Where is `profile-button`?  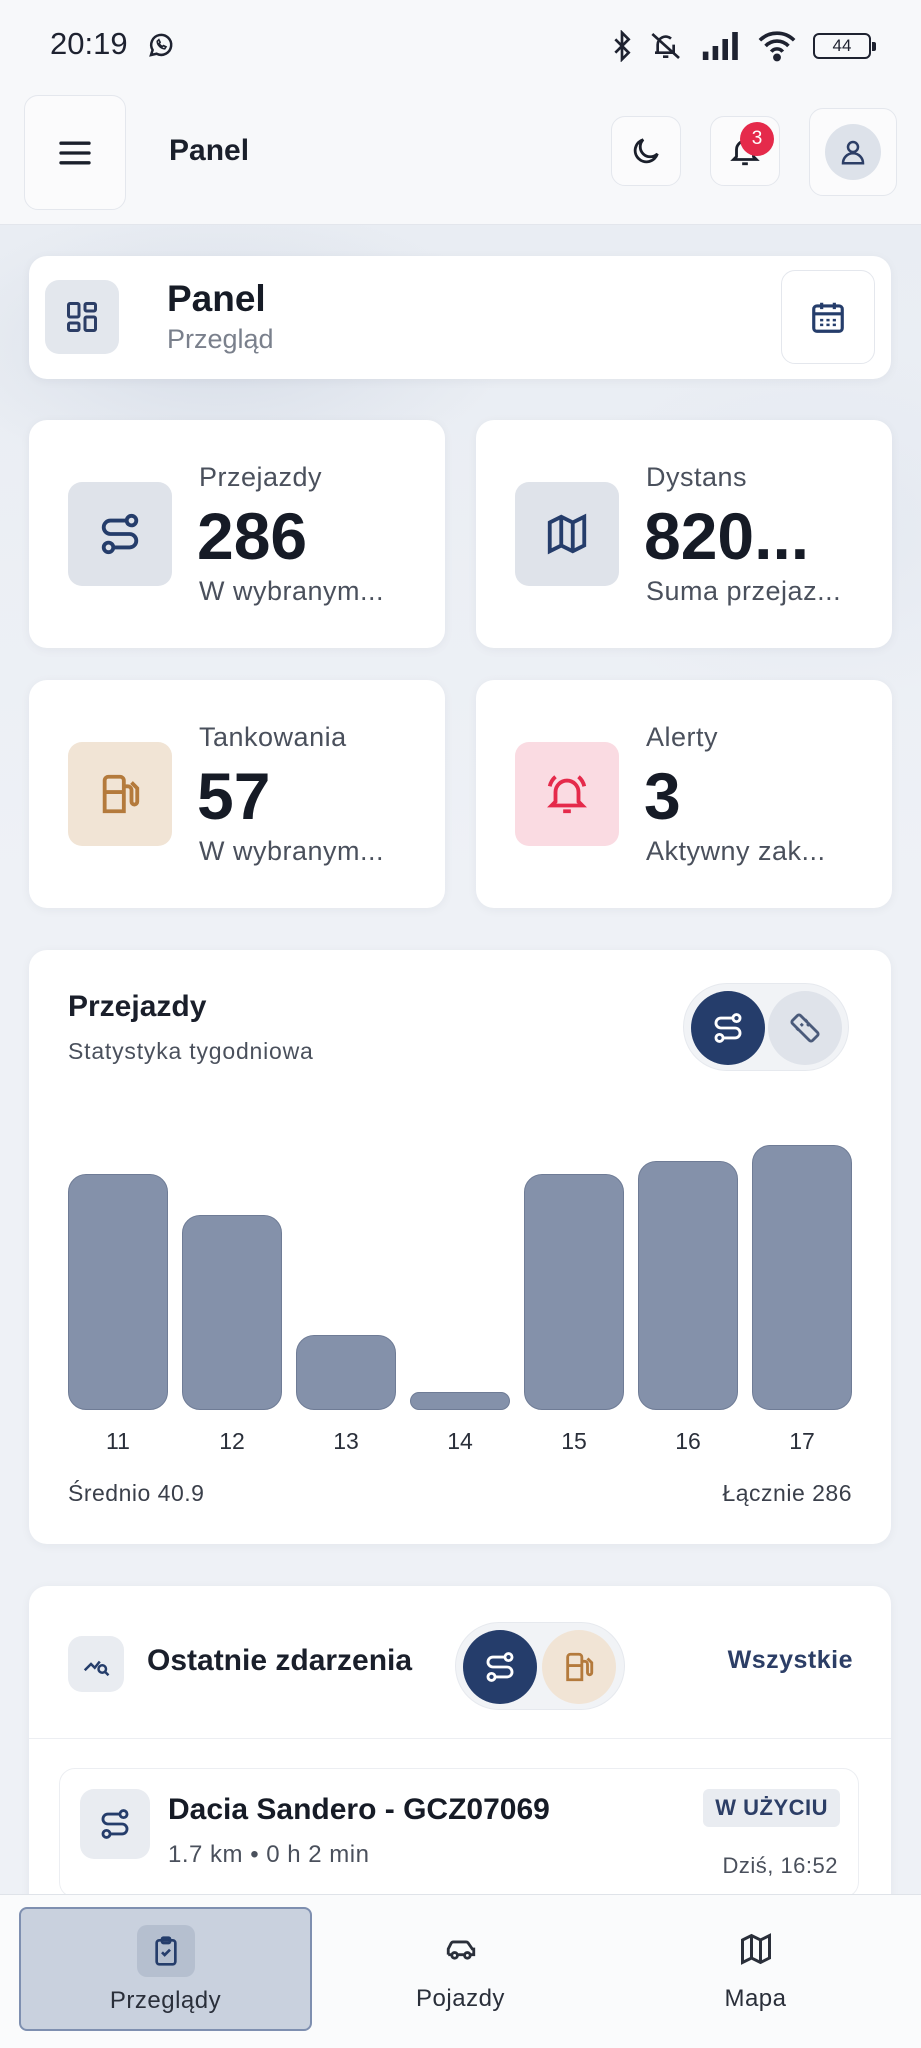
profile-button is located at coordinates (853, 152).